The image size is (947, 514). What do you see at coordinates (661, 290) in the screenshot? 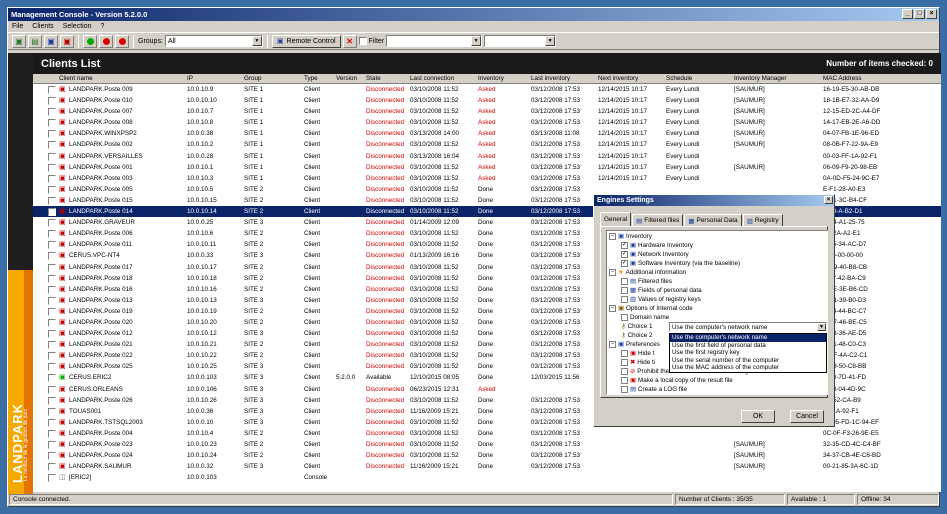
I see `tree-personal-data: ▦ Fields of personal data` at bounding box center [661, 290].